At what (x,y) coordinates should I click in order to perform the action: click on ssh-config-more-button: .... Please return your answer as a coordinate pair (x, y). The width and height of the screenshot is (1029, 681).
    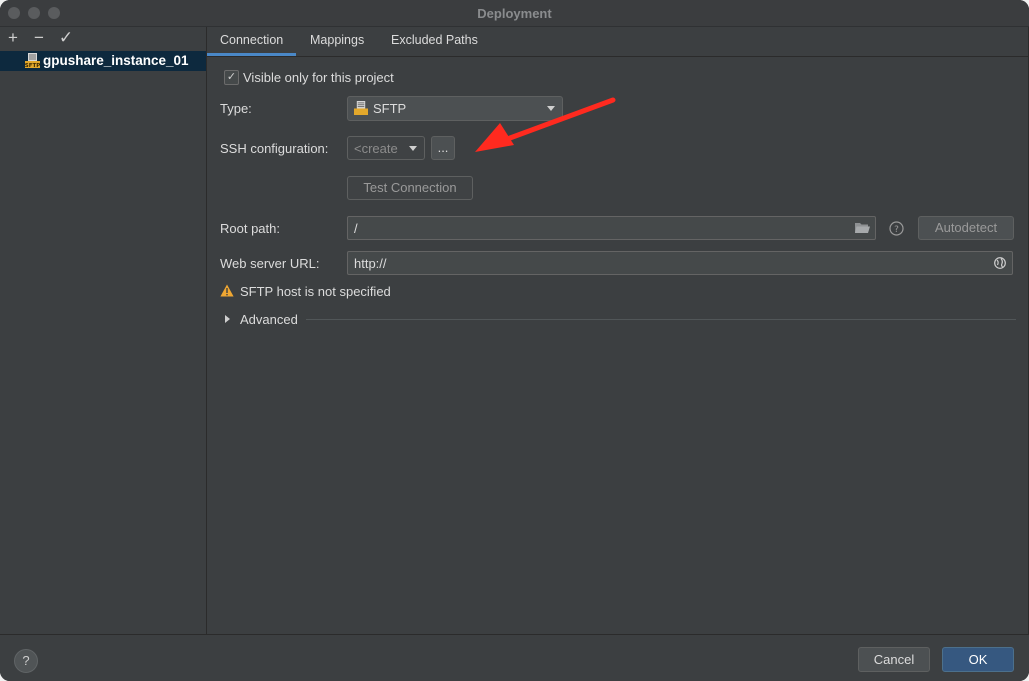
    Looking at the image, I should click on (443, 148).